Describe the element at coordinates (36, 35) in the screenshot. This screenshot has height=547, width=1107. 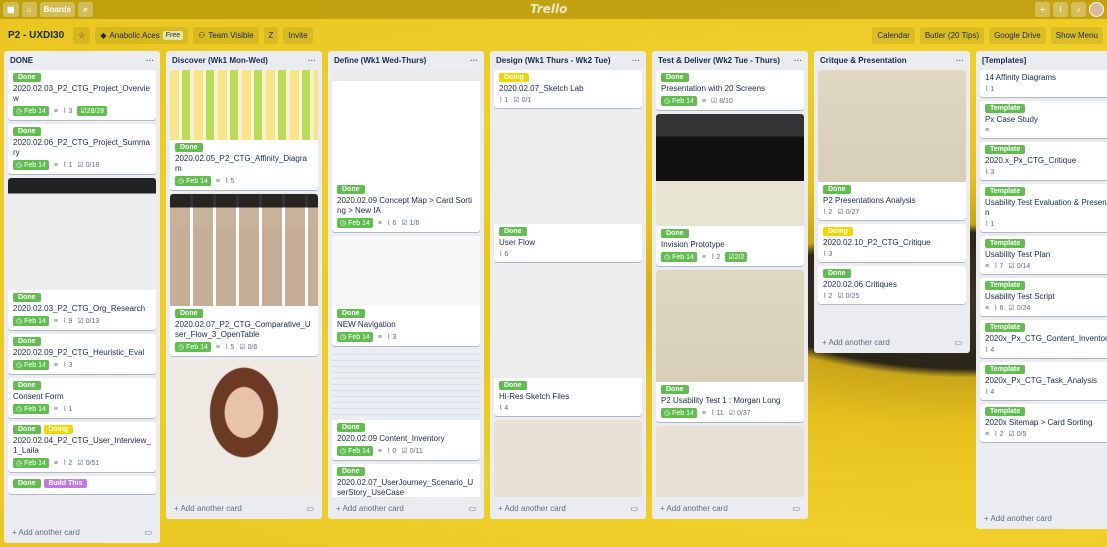
I see `board-title: P2 - UXDI30` at that location.